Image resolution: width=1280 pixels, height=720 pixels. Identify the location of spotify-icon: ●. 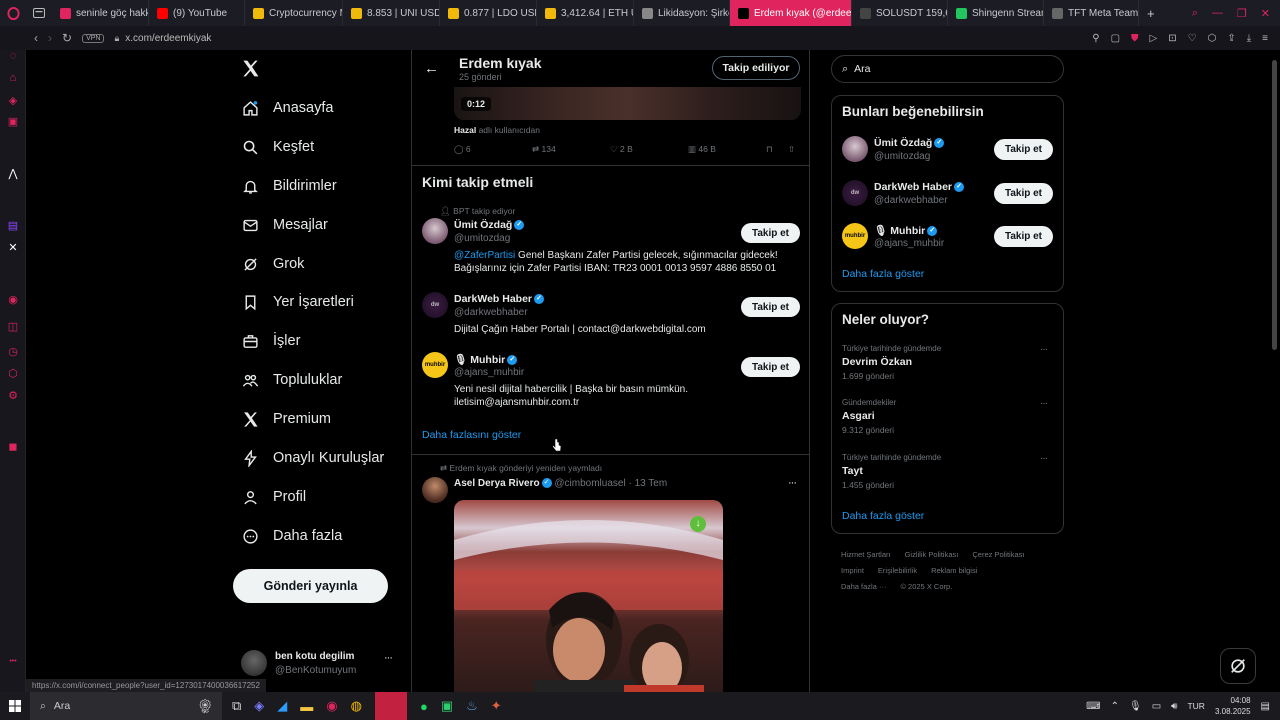
(424, 706).